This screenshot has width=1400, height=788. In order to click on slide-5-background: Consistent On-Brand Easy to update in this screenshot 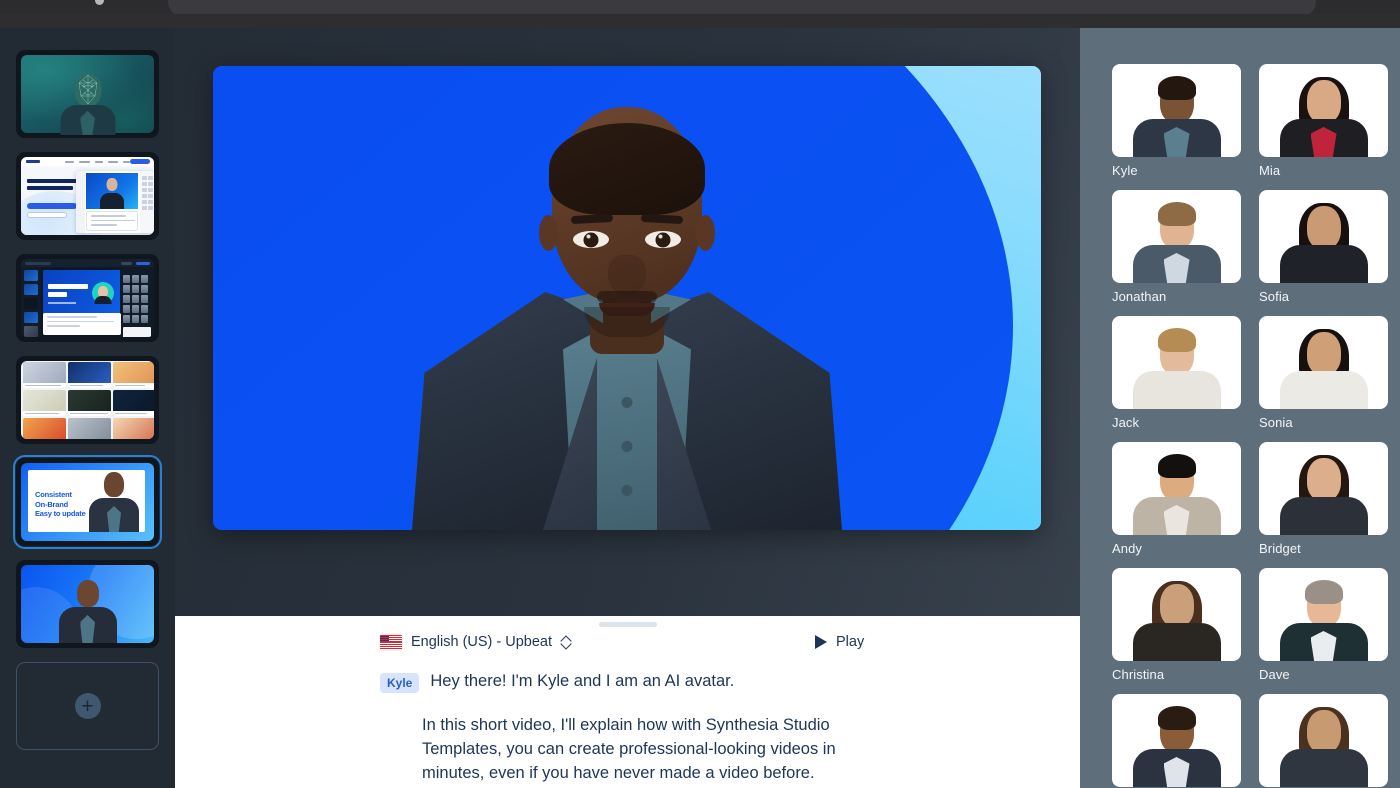, I will do `click(87, 502)`.